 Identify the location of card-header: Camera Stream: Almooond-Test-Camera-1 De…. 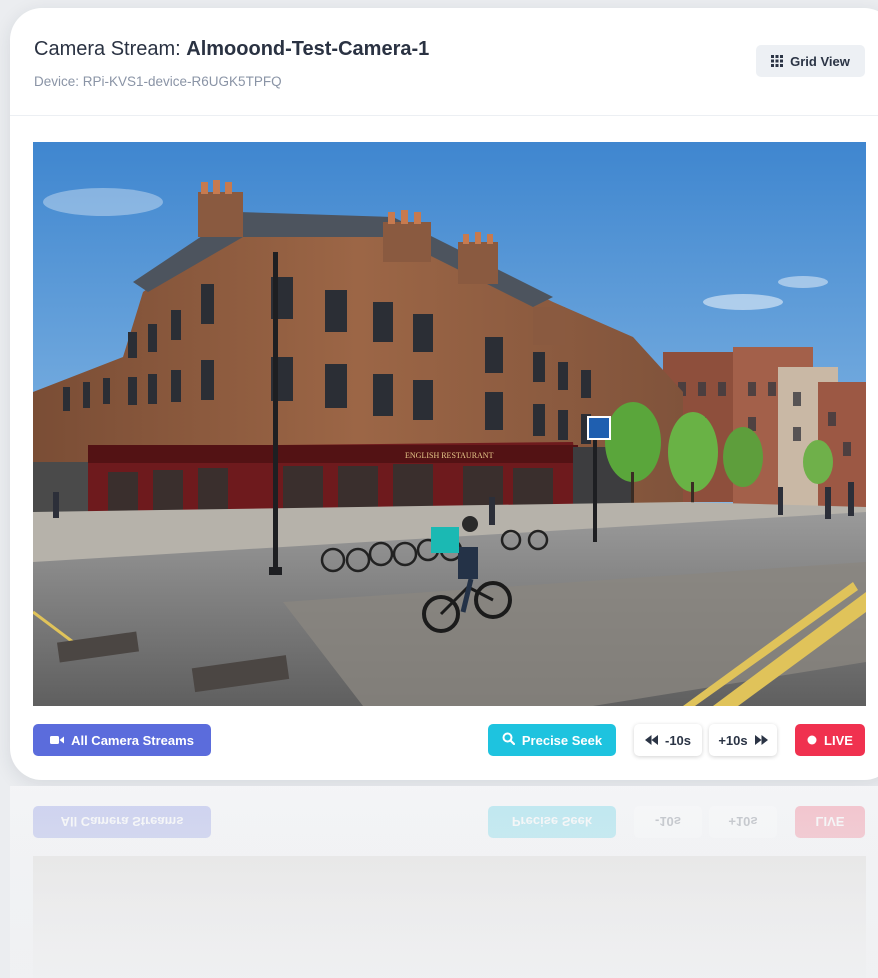
(444, 62).